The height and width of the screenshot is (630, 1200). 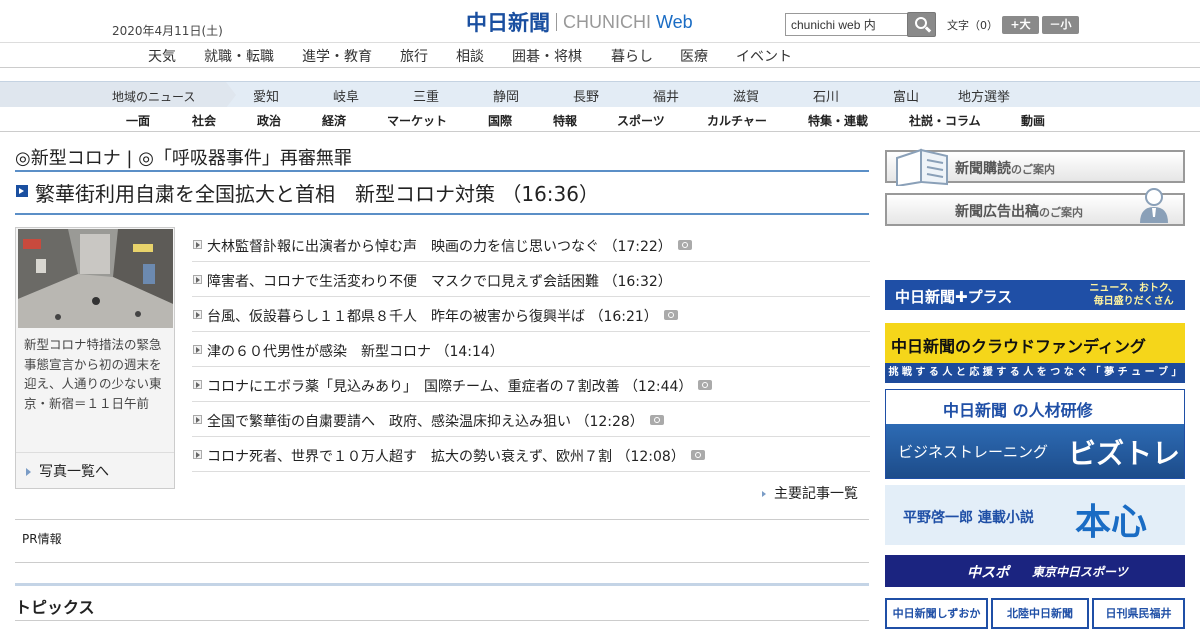 What do you see at coordinates (547, 56) in the screenshot?
I see `top-nav-item: 囲碁・将棋` at bounding box center [547, 56].